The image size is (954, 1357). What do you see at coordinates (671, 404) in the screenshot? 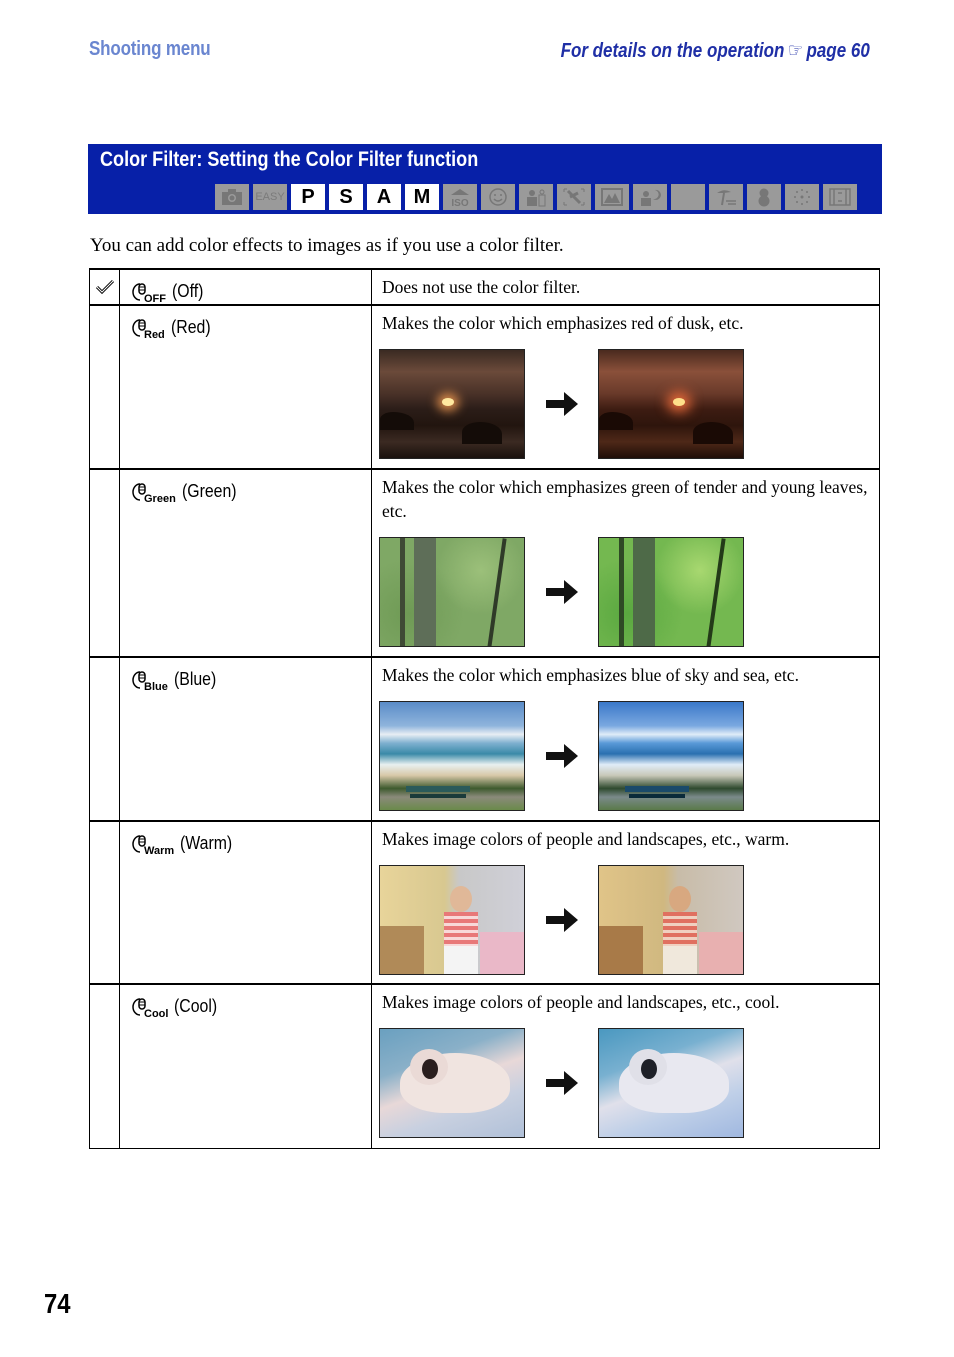
I see `sunset-red-filter-image` at bounding box center [671, 404].